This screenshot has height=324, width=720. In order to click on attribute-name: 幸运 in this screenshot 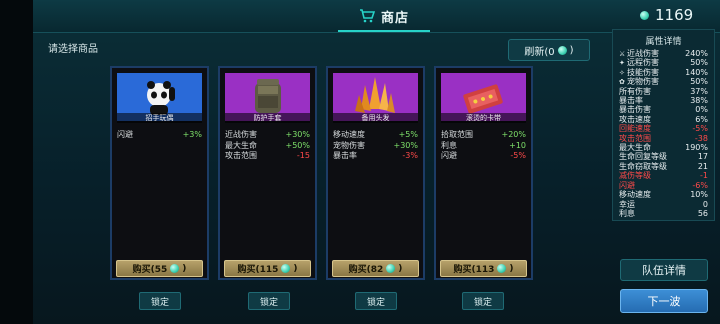, I will do `click(627, 204)`.